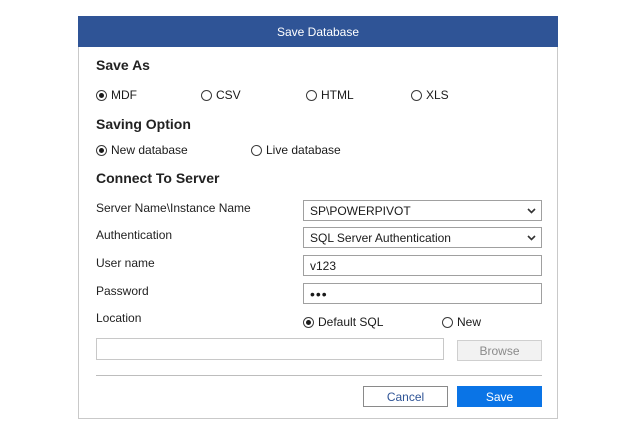 The height and width of the screenshot is (436, 638). What do you see at coordinates (256, 150) in the screenshot?
I see `radio-live-database-indicator` at bounding box center [256, 150].